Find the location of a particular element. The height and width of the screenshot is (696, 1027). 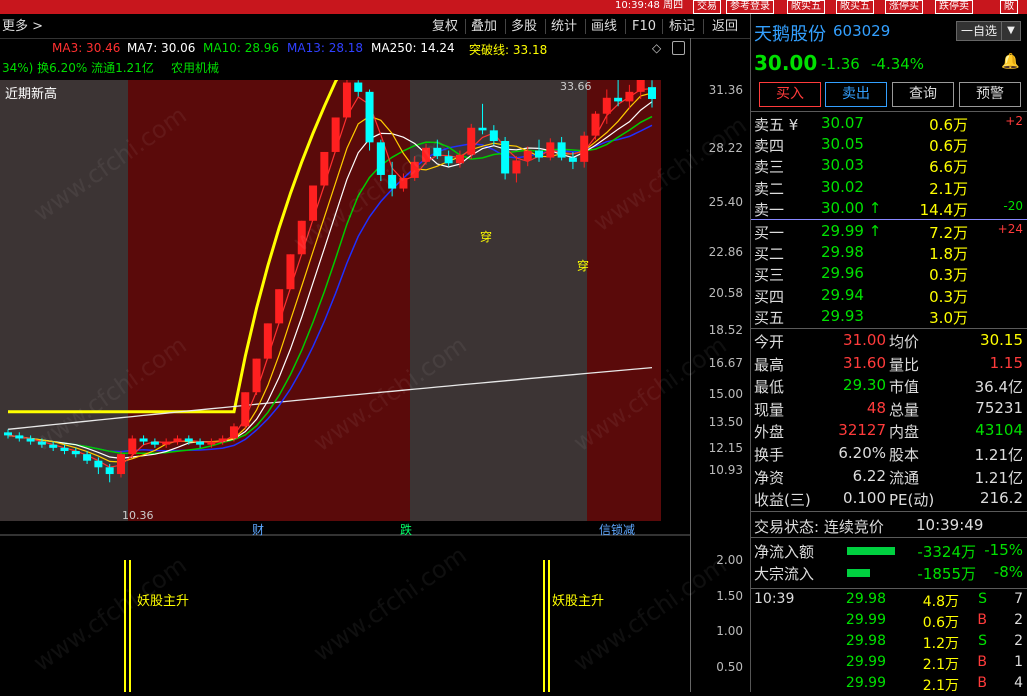

trade-button: 交易 is located at coordinates (707, 7).